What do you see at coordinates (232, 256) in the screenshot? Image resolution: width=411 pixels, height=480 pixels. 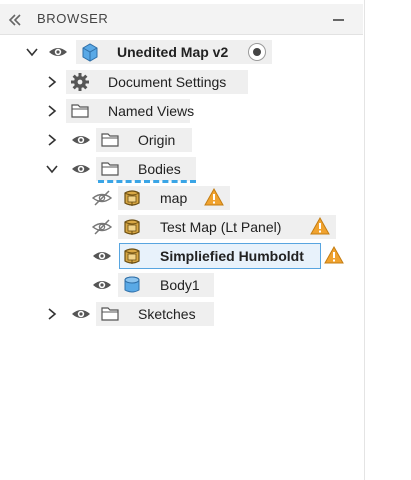 I see `body-humboldt-label: Simpliefied Humboldt` at bounding box center [232, 256].